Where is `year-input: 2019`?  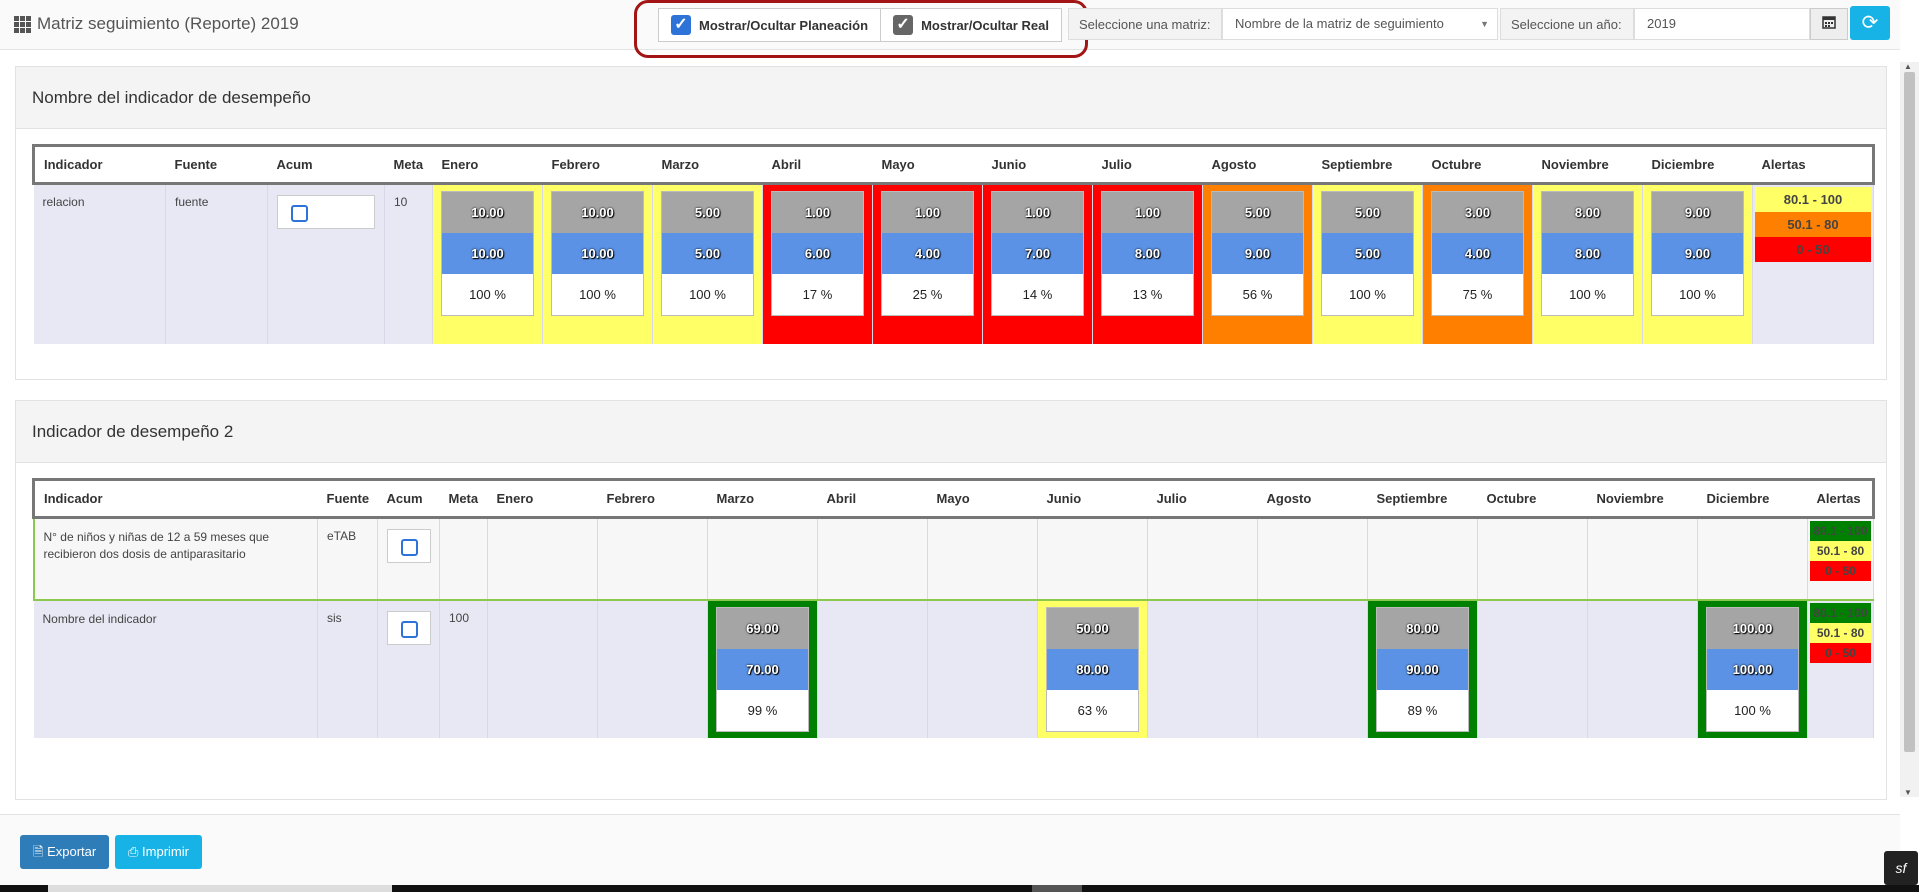 year-input: 2019 is located at coordinates (1722, 24).